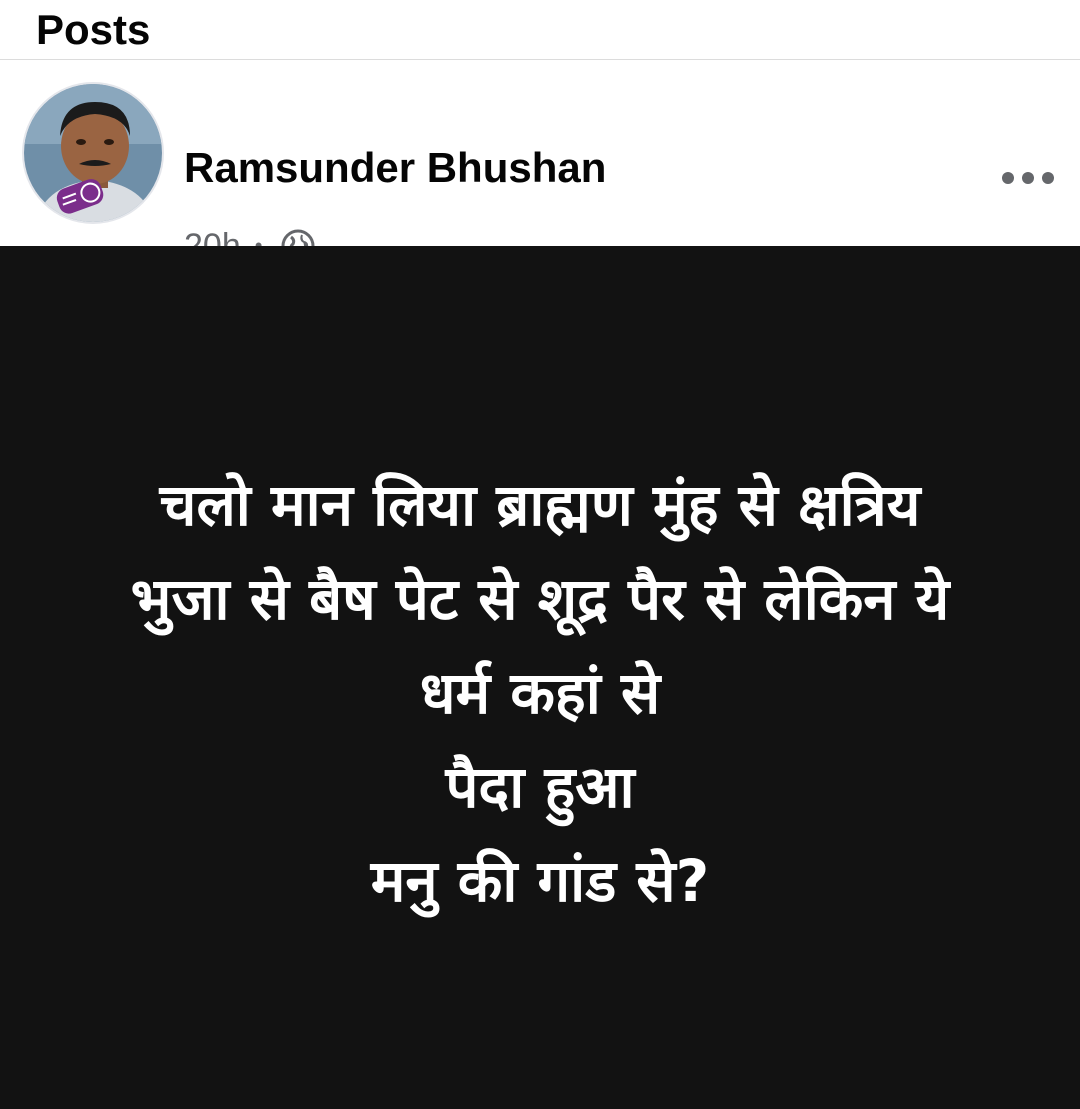 The image size is (1080, 1109). What do you see at coordinates (540, 505) in the screenshot?
I see `post-text-line: चलो मान लिया ब्राह्मण मुंह से क्षत्रिय` at bounding box center [540, 505].